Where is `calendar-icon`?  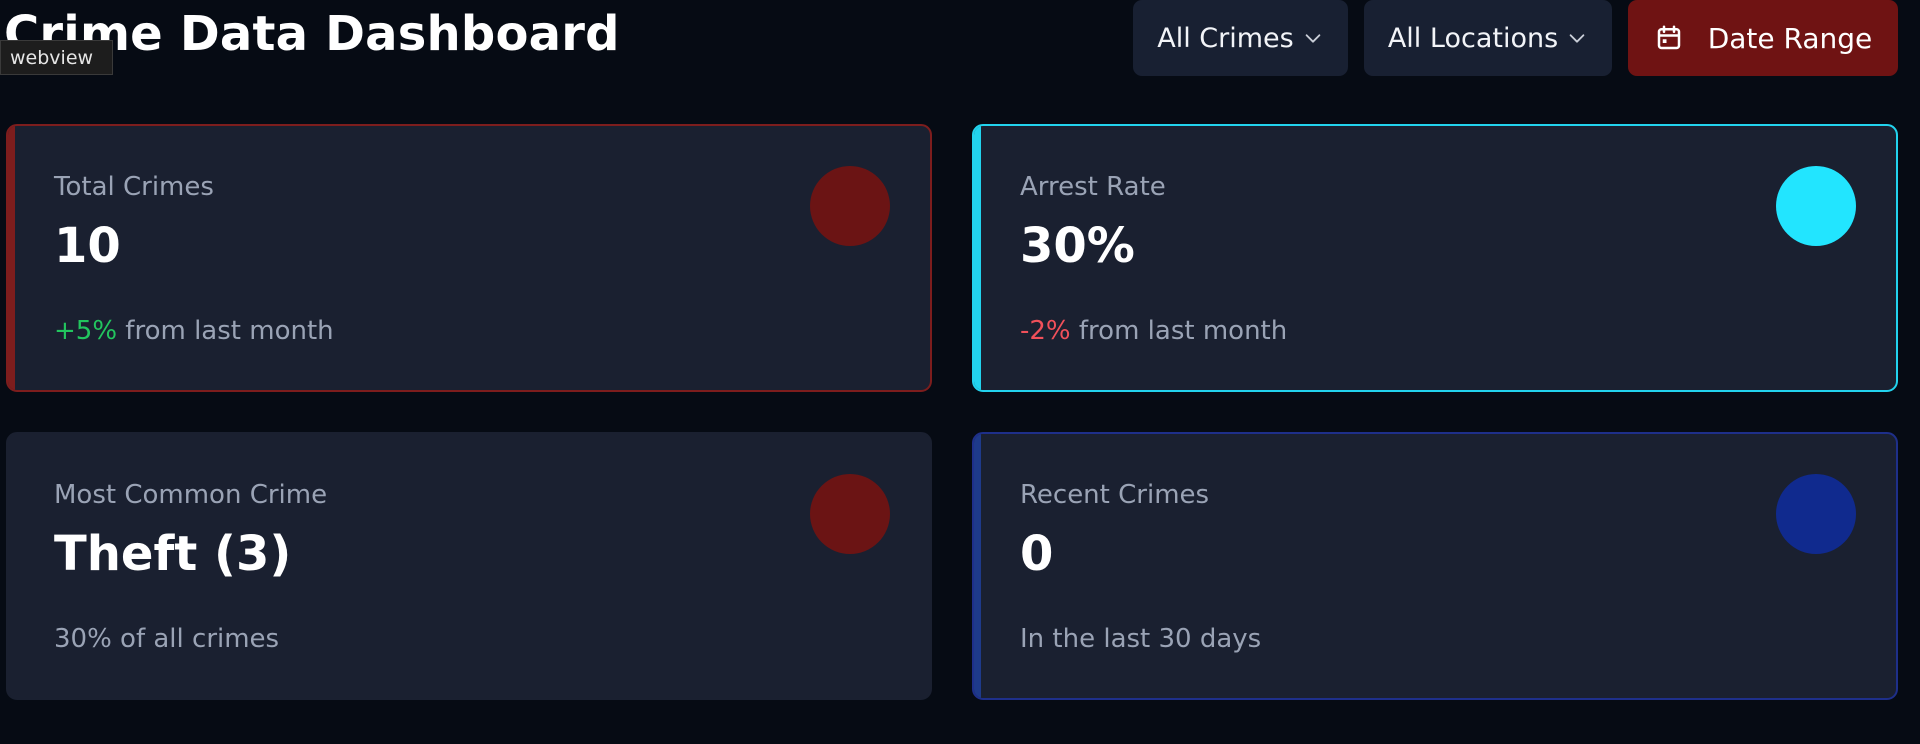 calendar-icon is located at coordinates (1668, 37).